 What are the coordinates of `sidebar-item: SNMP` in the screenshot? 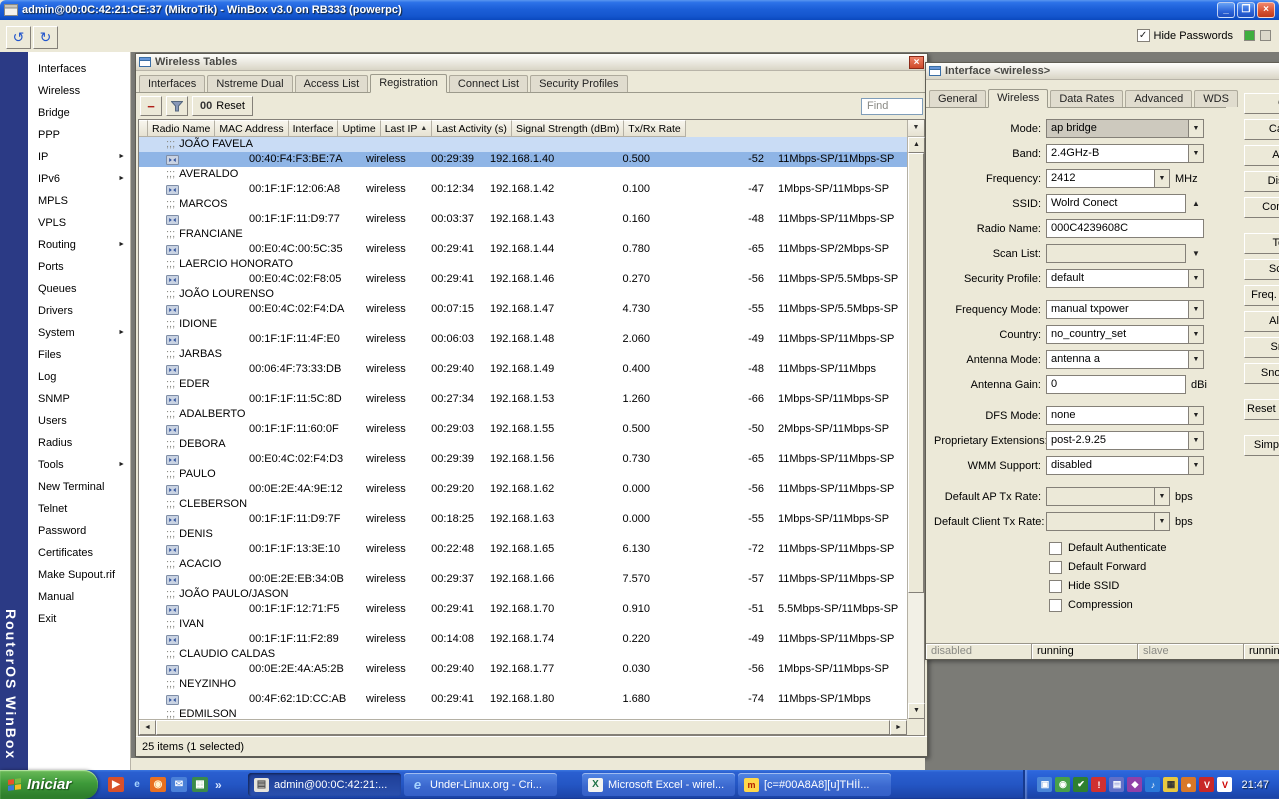 It's located at (79, 399).